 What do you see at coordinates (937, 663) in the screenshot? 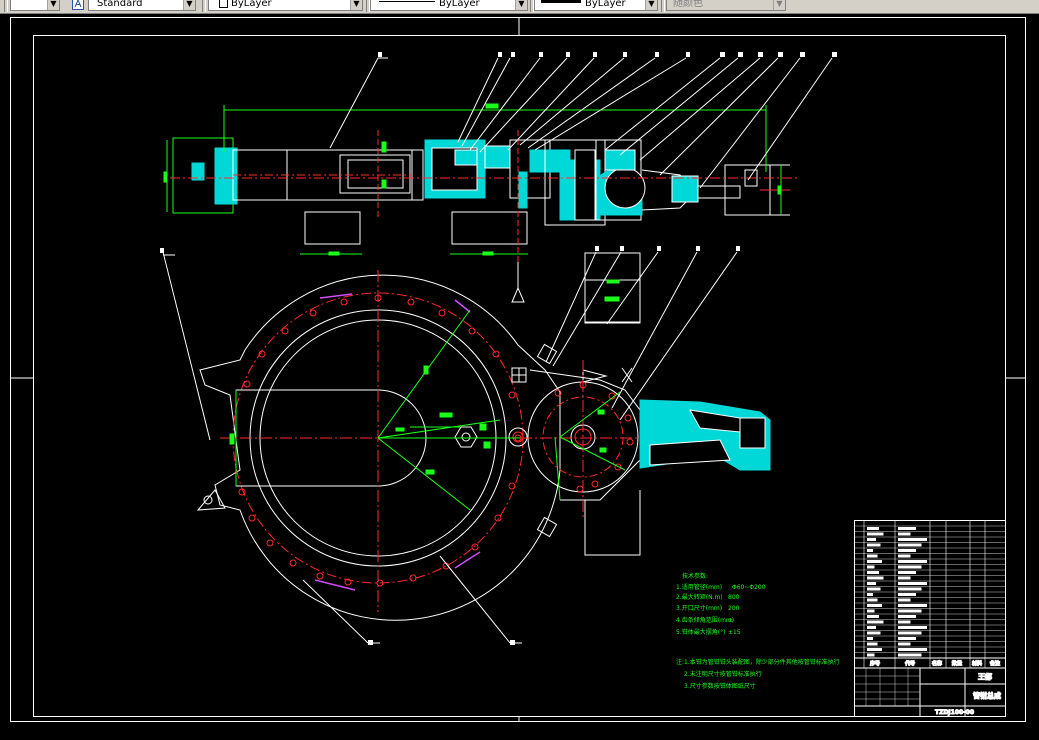
I see `col-header: 名称` at bounding box center [937, 663].